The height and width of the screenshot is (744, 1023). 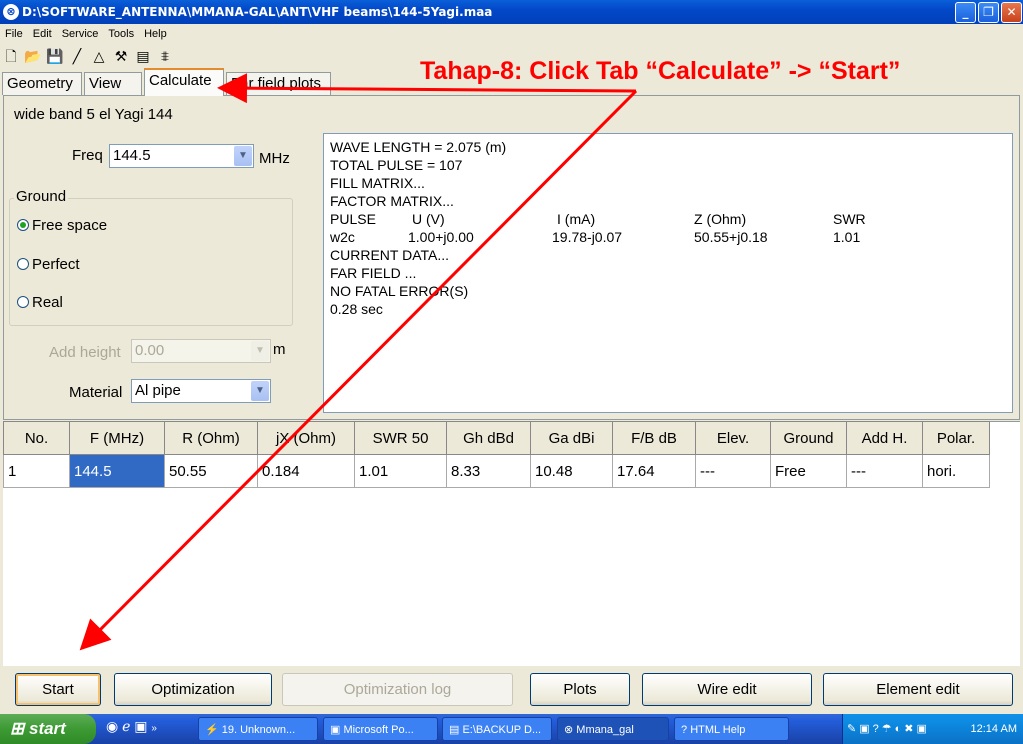 What do you see at coordinates (956, 438) in the screenshot?
I see `col-polar: Polar.` at bounding box center [956, 438].